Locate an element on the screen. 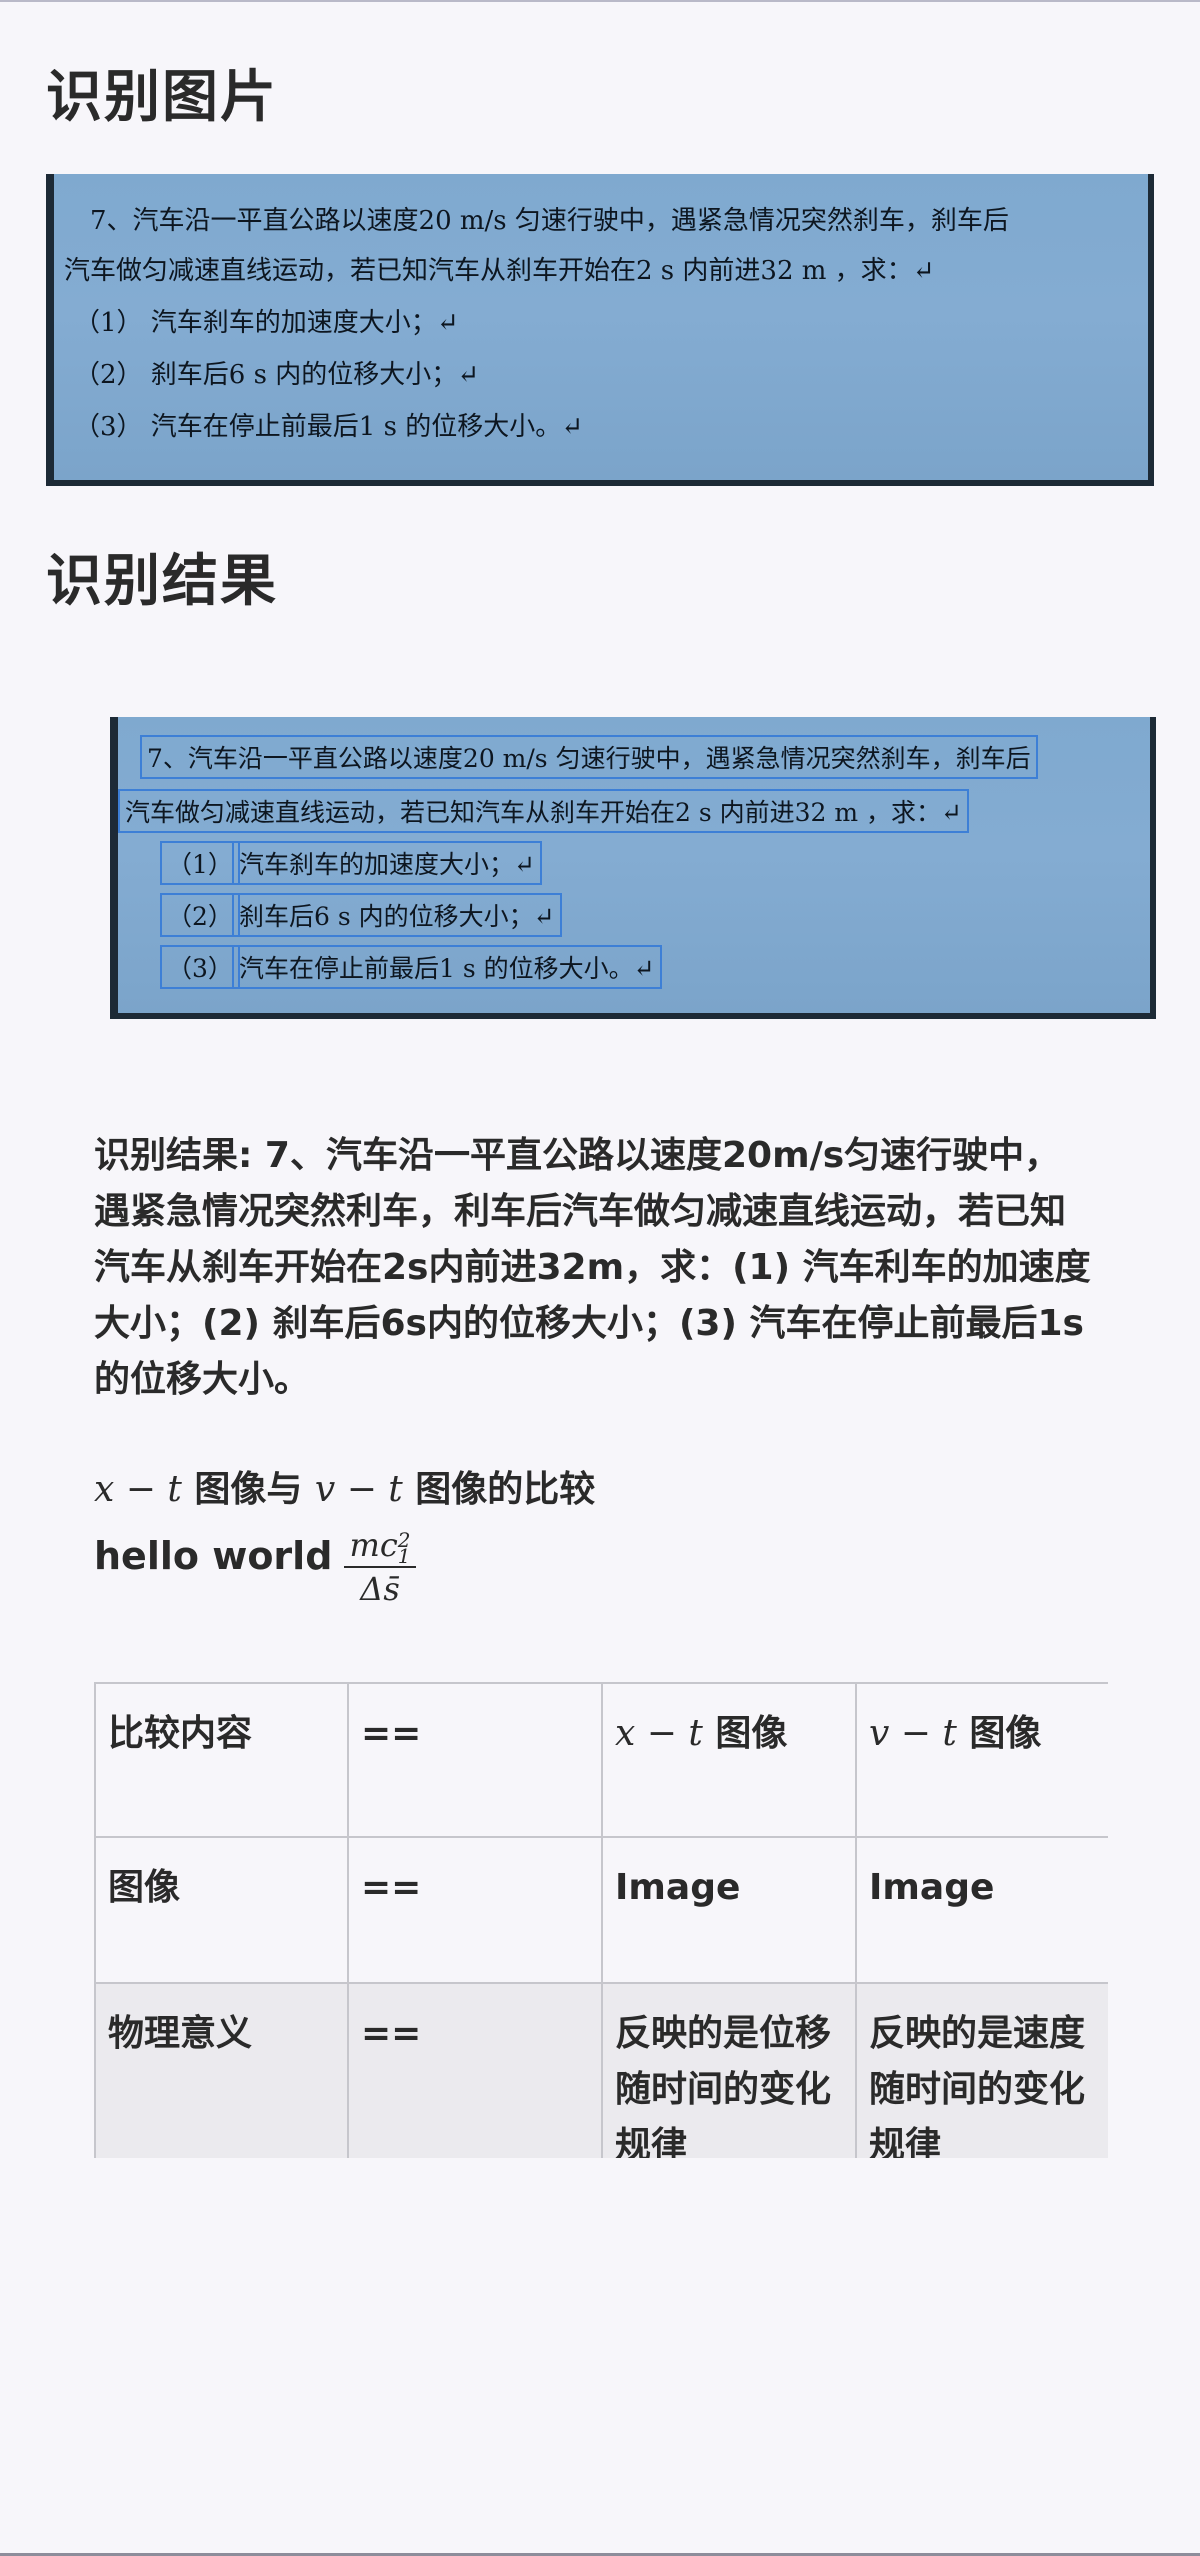  table-header-cell: v − t 图像 is located at coordinates (981, 1760).